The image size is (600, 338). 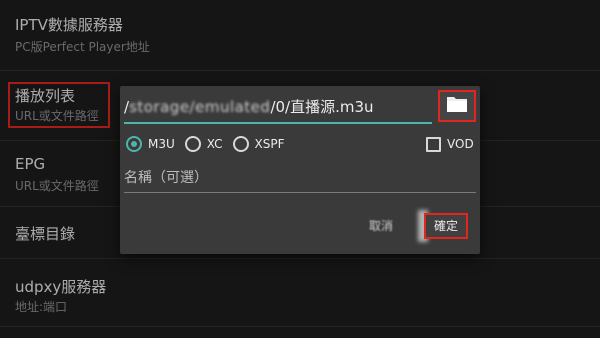 What do you see at coordinates (381, 226) in the screenshot?
I see `cancel-button: 取消` at bounding box center [381, 226].